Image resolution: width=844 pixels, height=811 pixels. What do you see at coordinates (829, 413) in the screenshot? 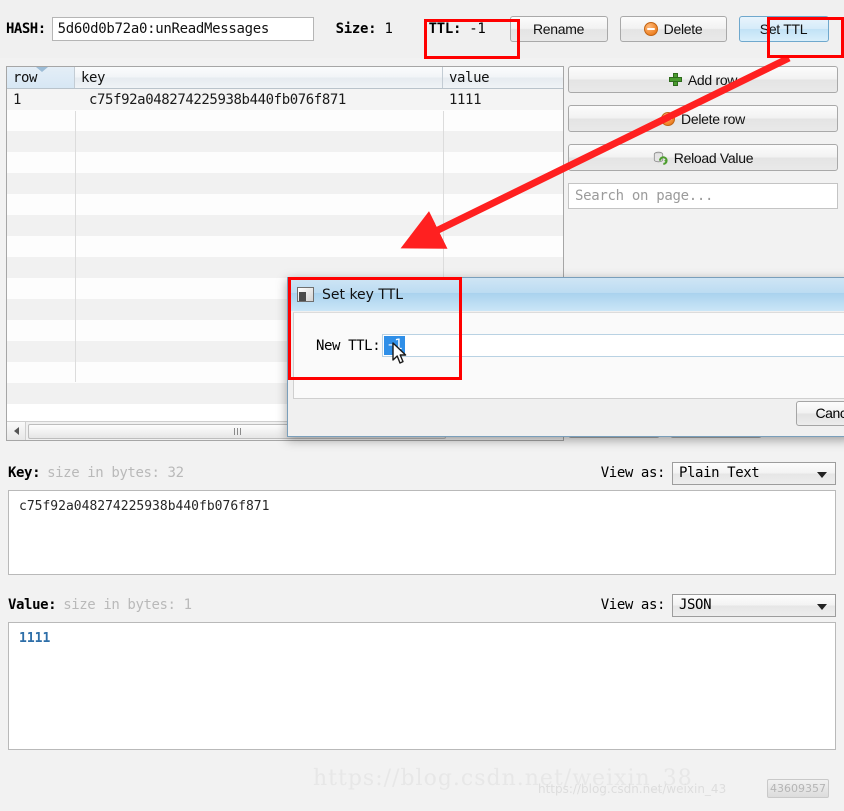
I see `cancel-button-label: Canc` at bounding box center [829, 413].